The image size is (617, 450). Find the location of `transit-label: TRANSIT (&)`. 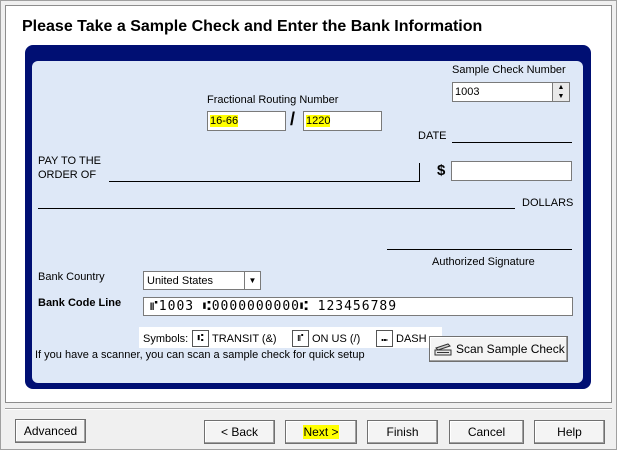

transit-label: TRANSIT (&) is located at coordinates (244, 339).